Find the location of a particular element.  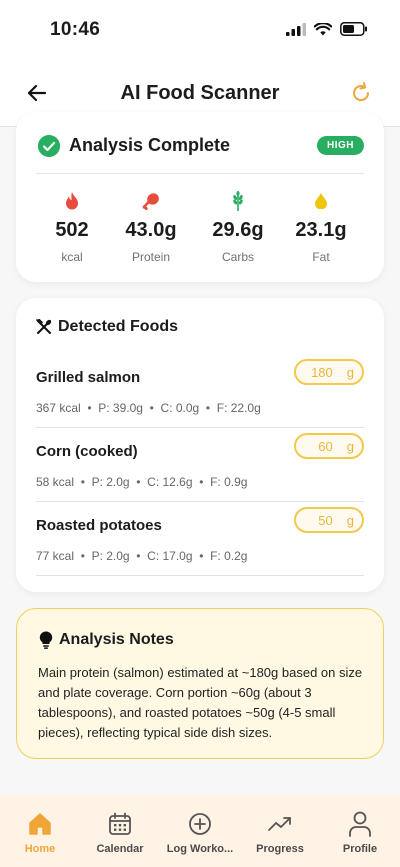

divider is located at coordinates (200, 173).